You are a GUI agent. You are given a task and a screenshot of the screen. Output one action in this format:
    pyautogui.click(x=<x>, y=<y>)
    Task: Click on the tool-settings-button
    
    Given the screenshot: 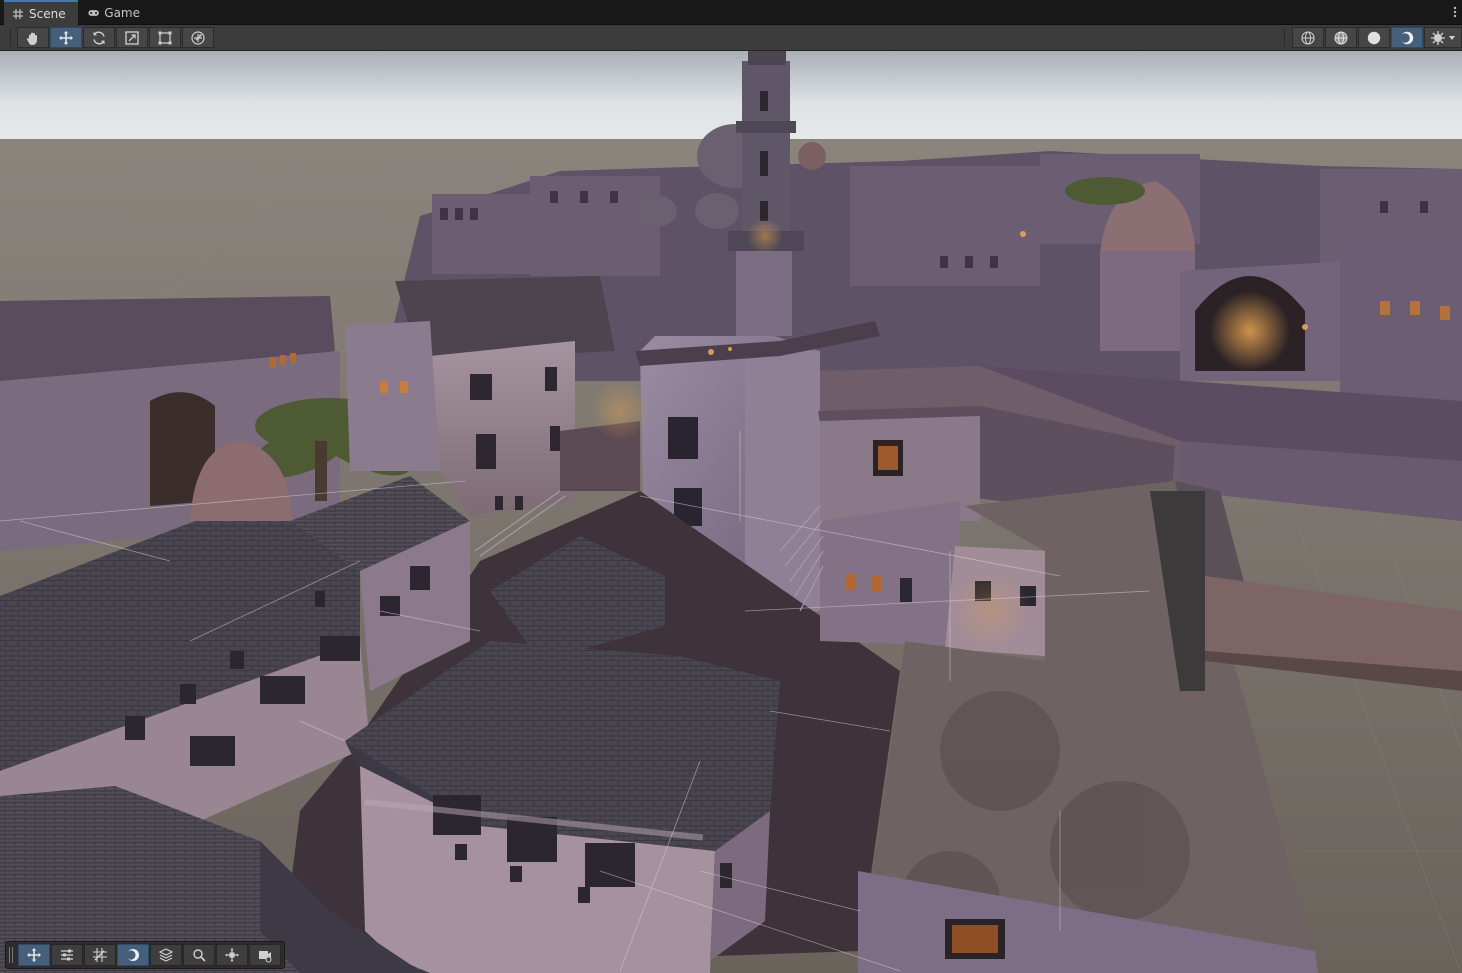 What is the action you would take?
    pyautogui.click(x=67, y=955)
    